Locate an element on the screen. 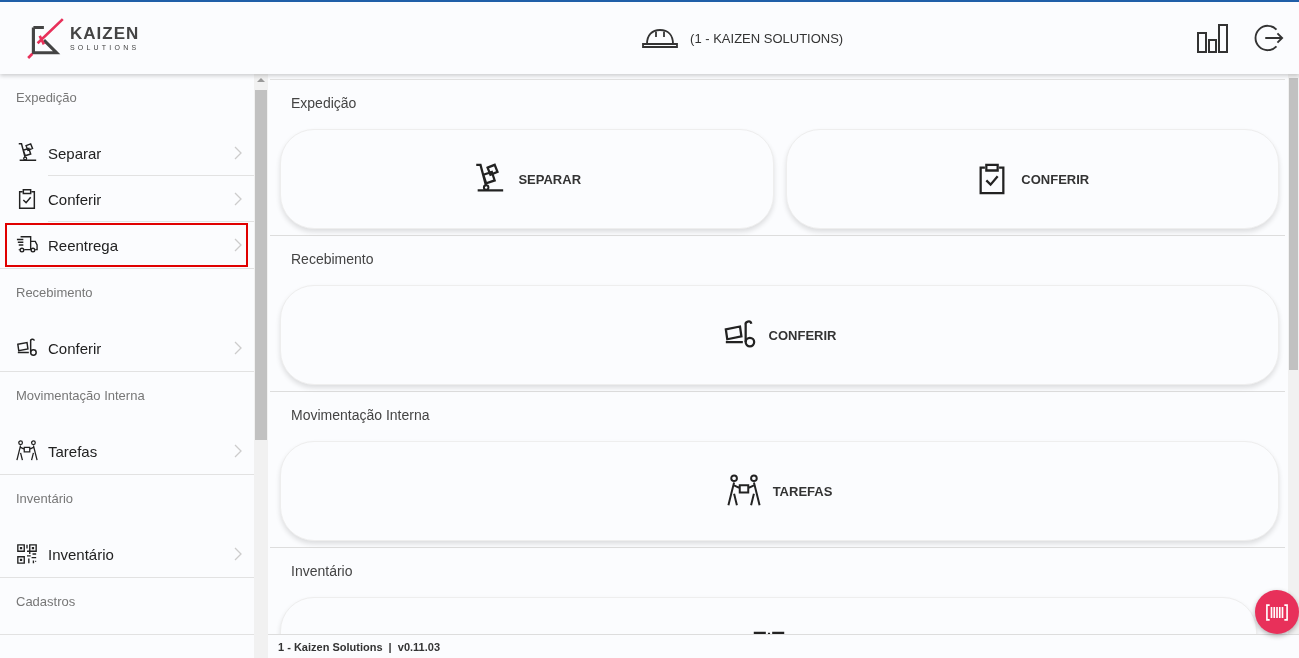  menu-item: Reentrega is located at coordinates (126, 245).